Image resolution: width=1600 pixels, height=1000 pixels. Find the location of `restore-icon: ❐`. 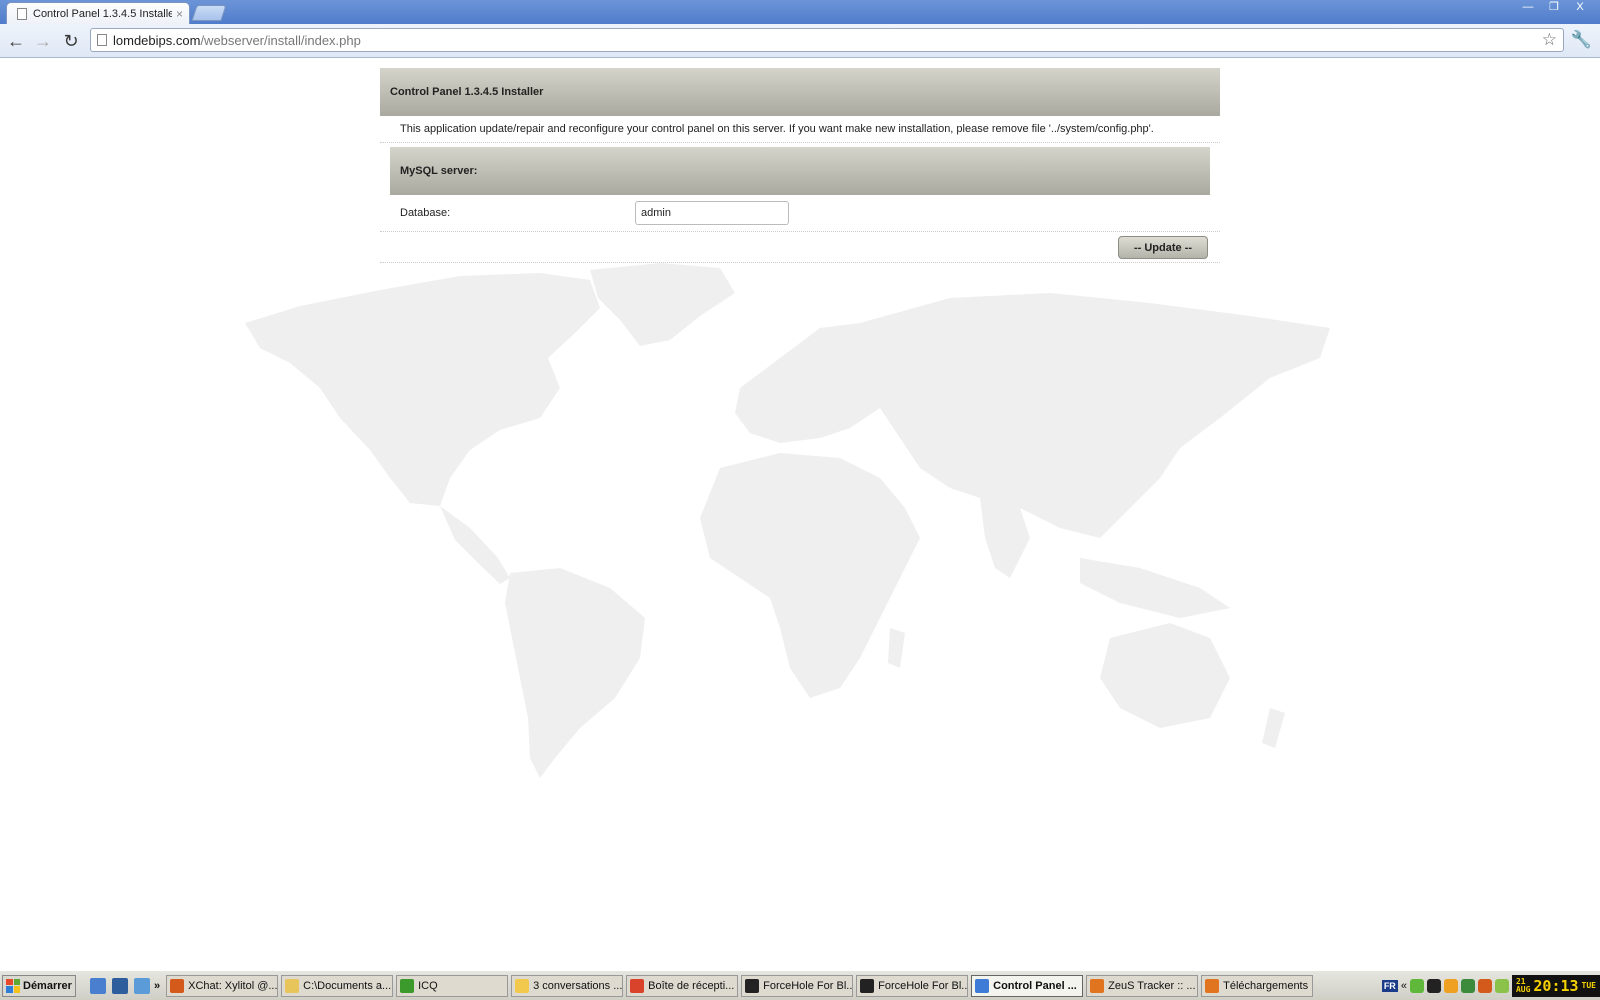

restore-icon: ❐ is located at coordinates (1554, 8).